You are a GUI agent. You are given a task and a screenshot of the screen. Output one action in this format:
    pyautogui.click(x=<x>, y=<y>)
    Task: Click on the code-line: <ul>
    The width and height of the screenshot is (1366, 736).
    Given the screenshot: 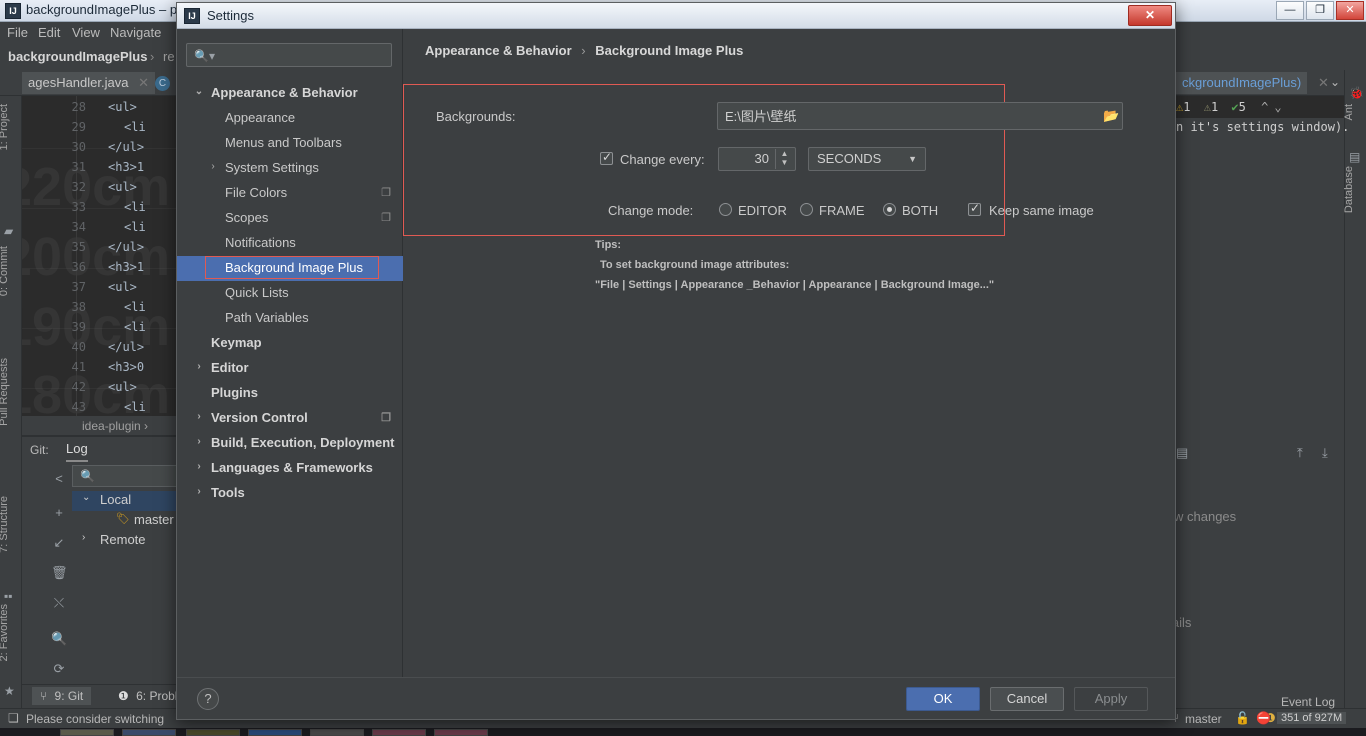 What is the action you would take?
    pyautogui.click(x=122, y=387)
    